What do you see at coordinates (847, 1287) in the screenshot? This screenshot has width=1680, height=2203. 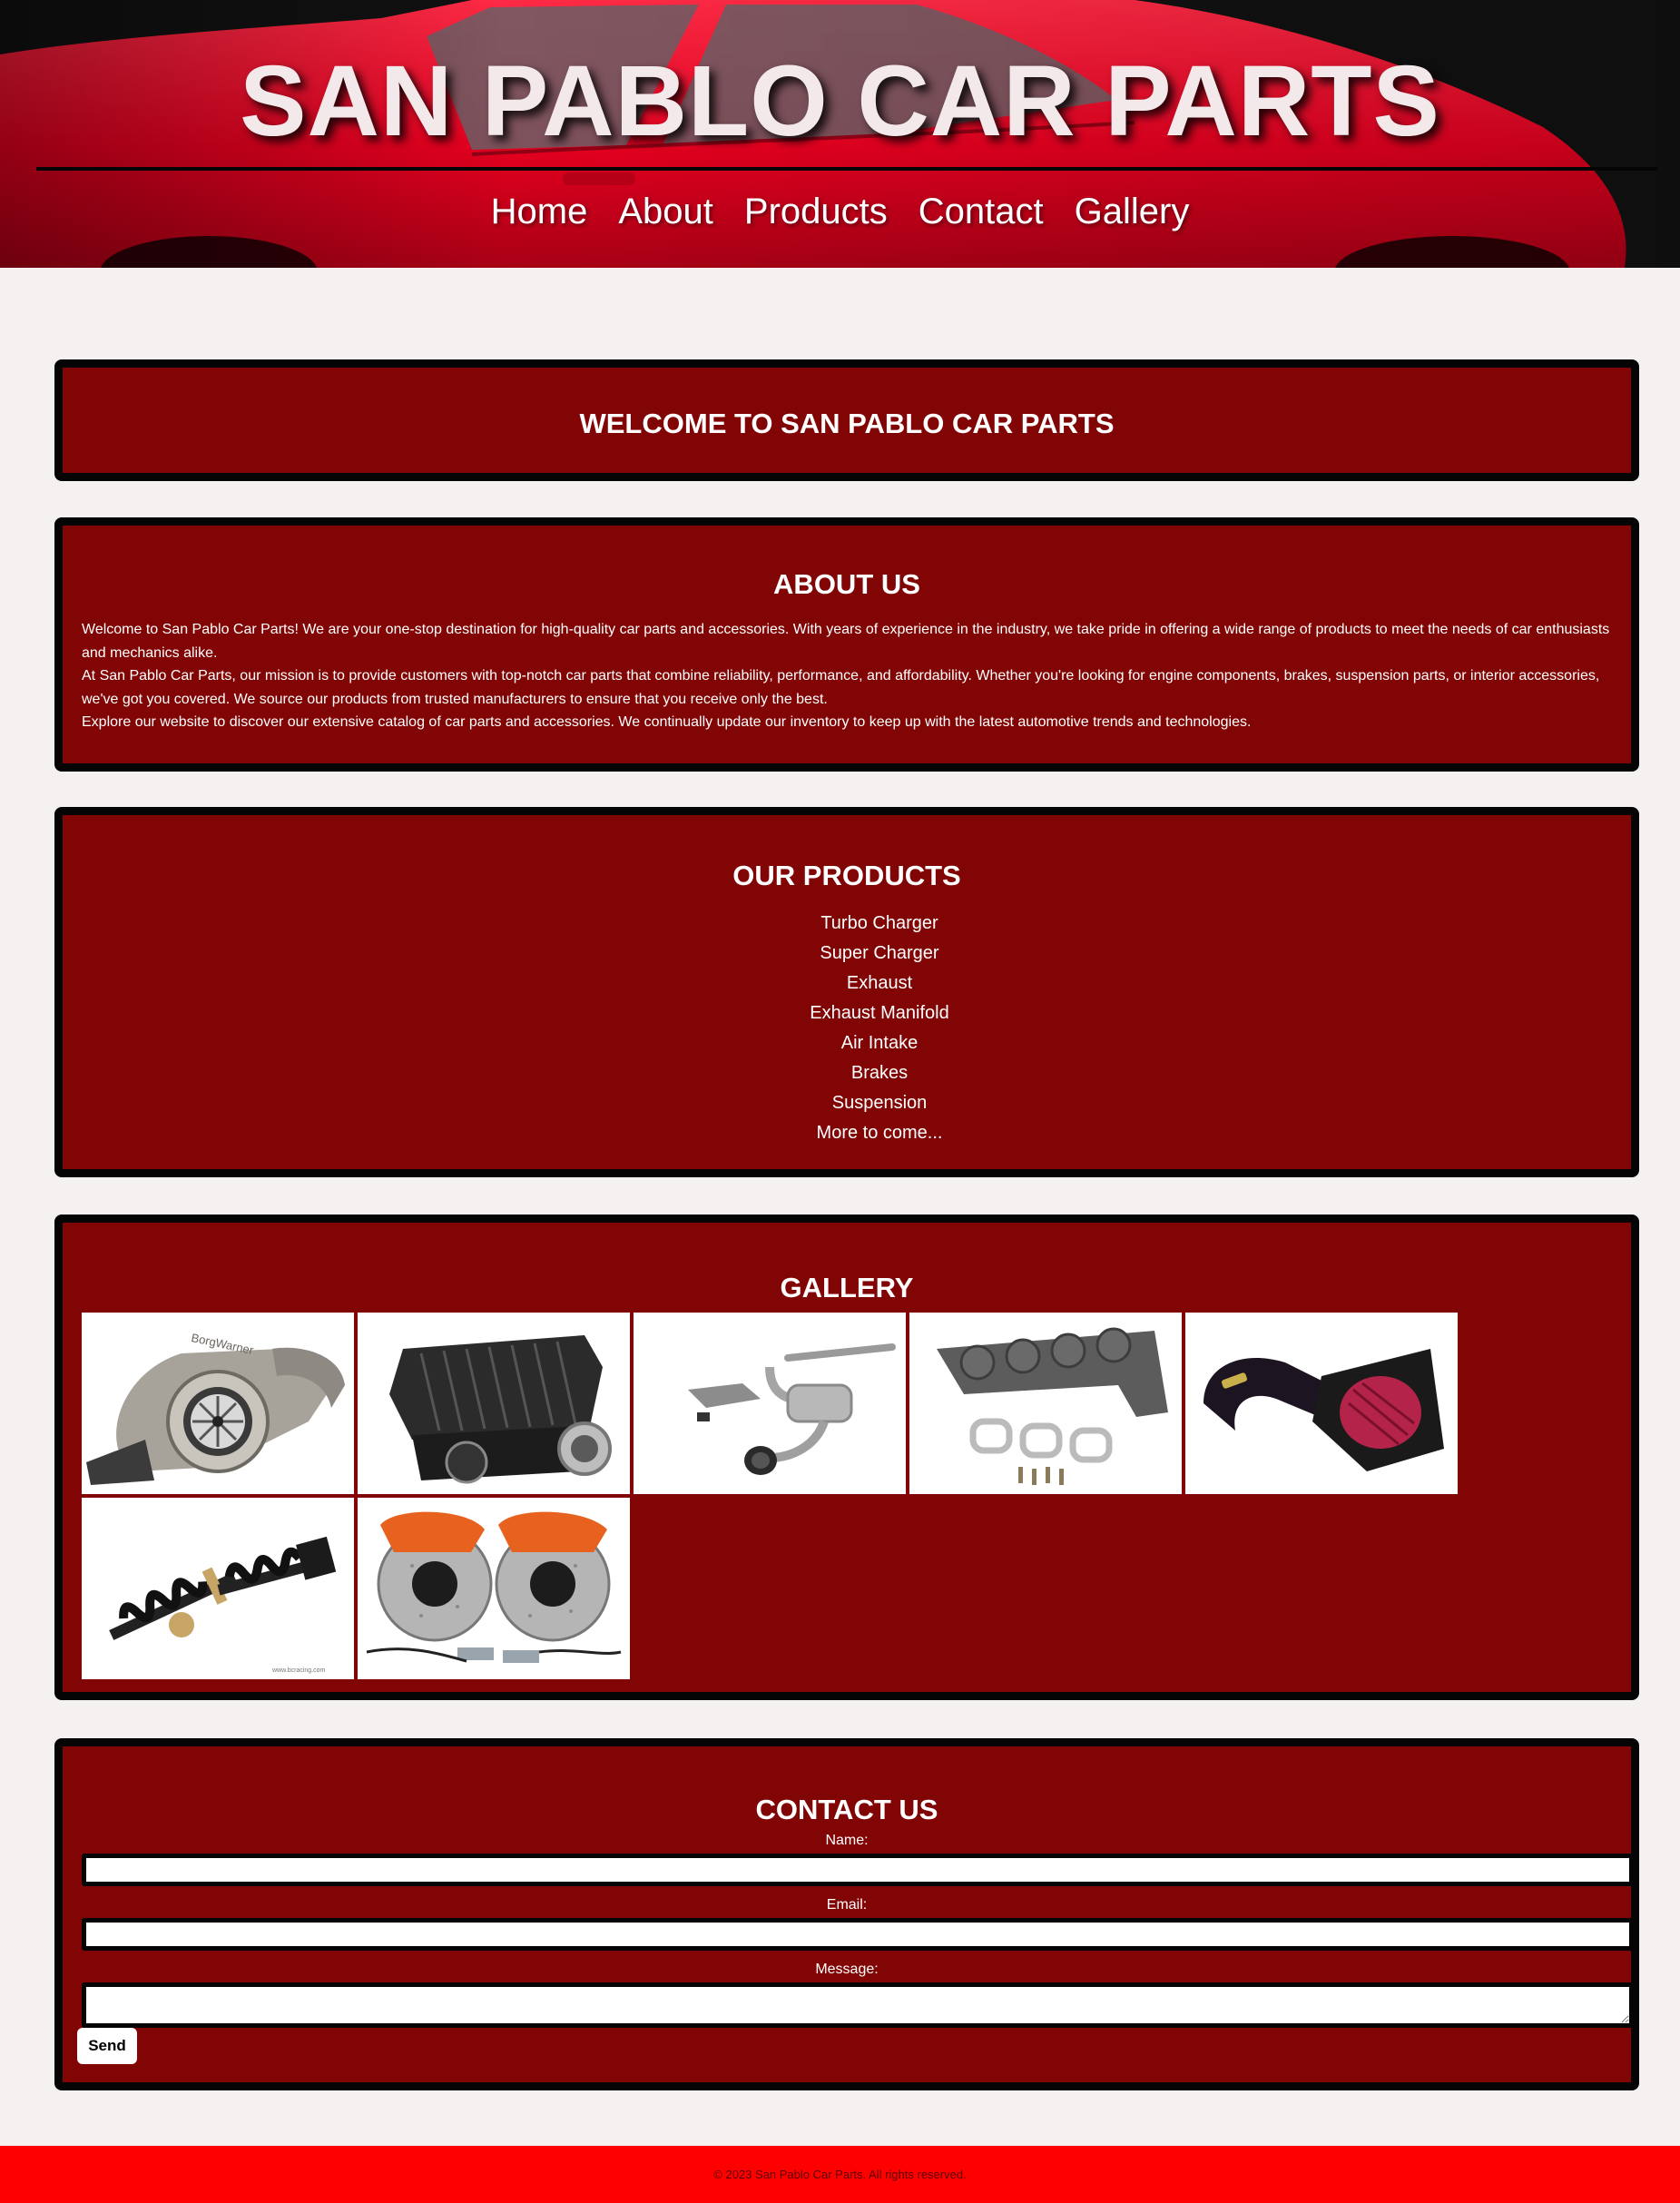 I see `gallery-heading: GALLERY` at bounding box center [847, 1287].